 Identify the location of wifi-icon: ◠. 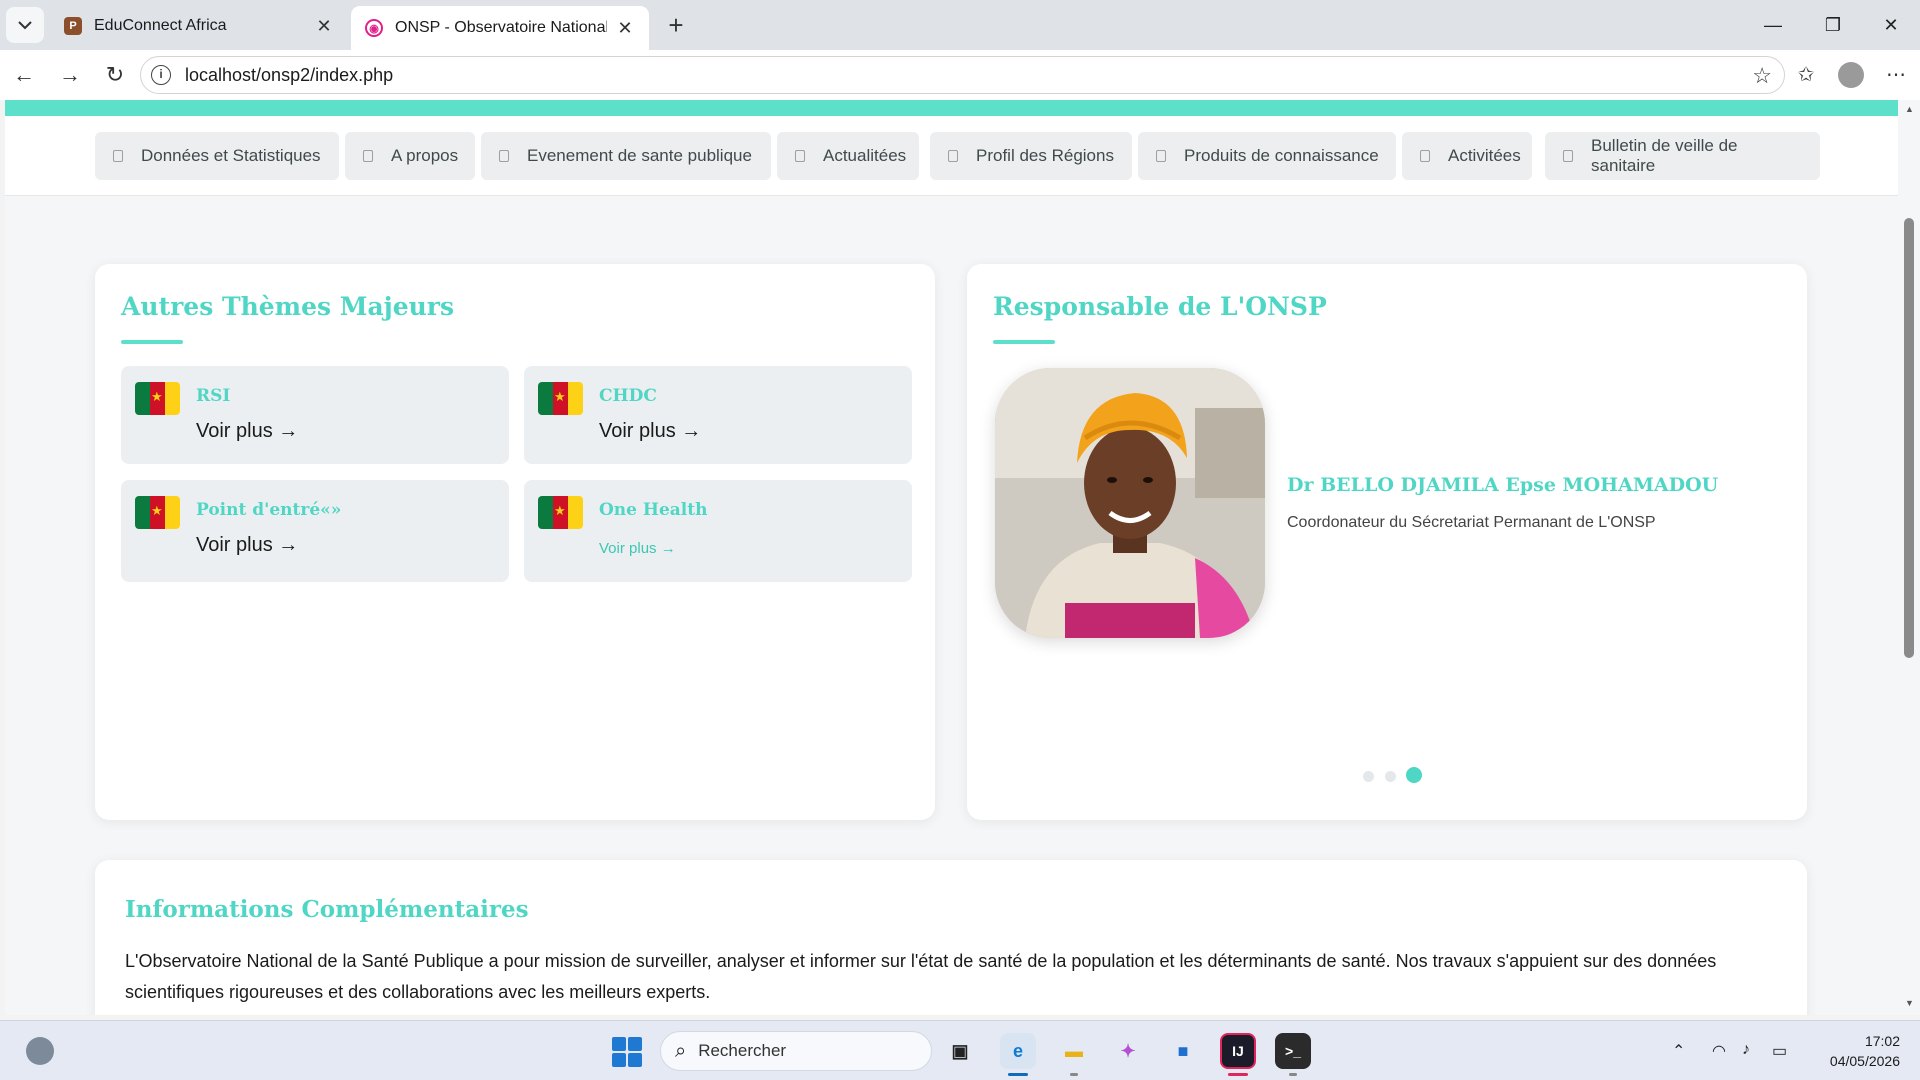
(1719, 1051).